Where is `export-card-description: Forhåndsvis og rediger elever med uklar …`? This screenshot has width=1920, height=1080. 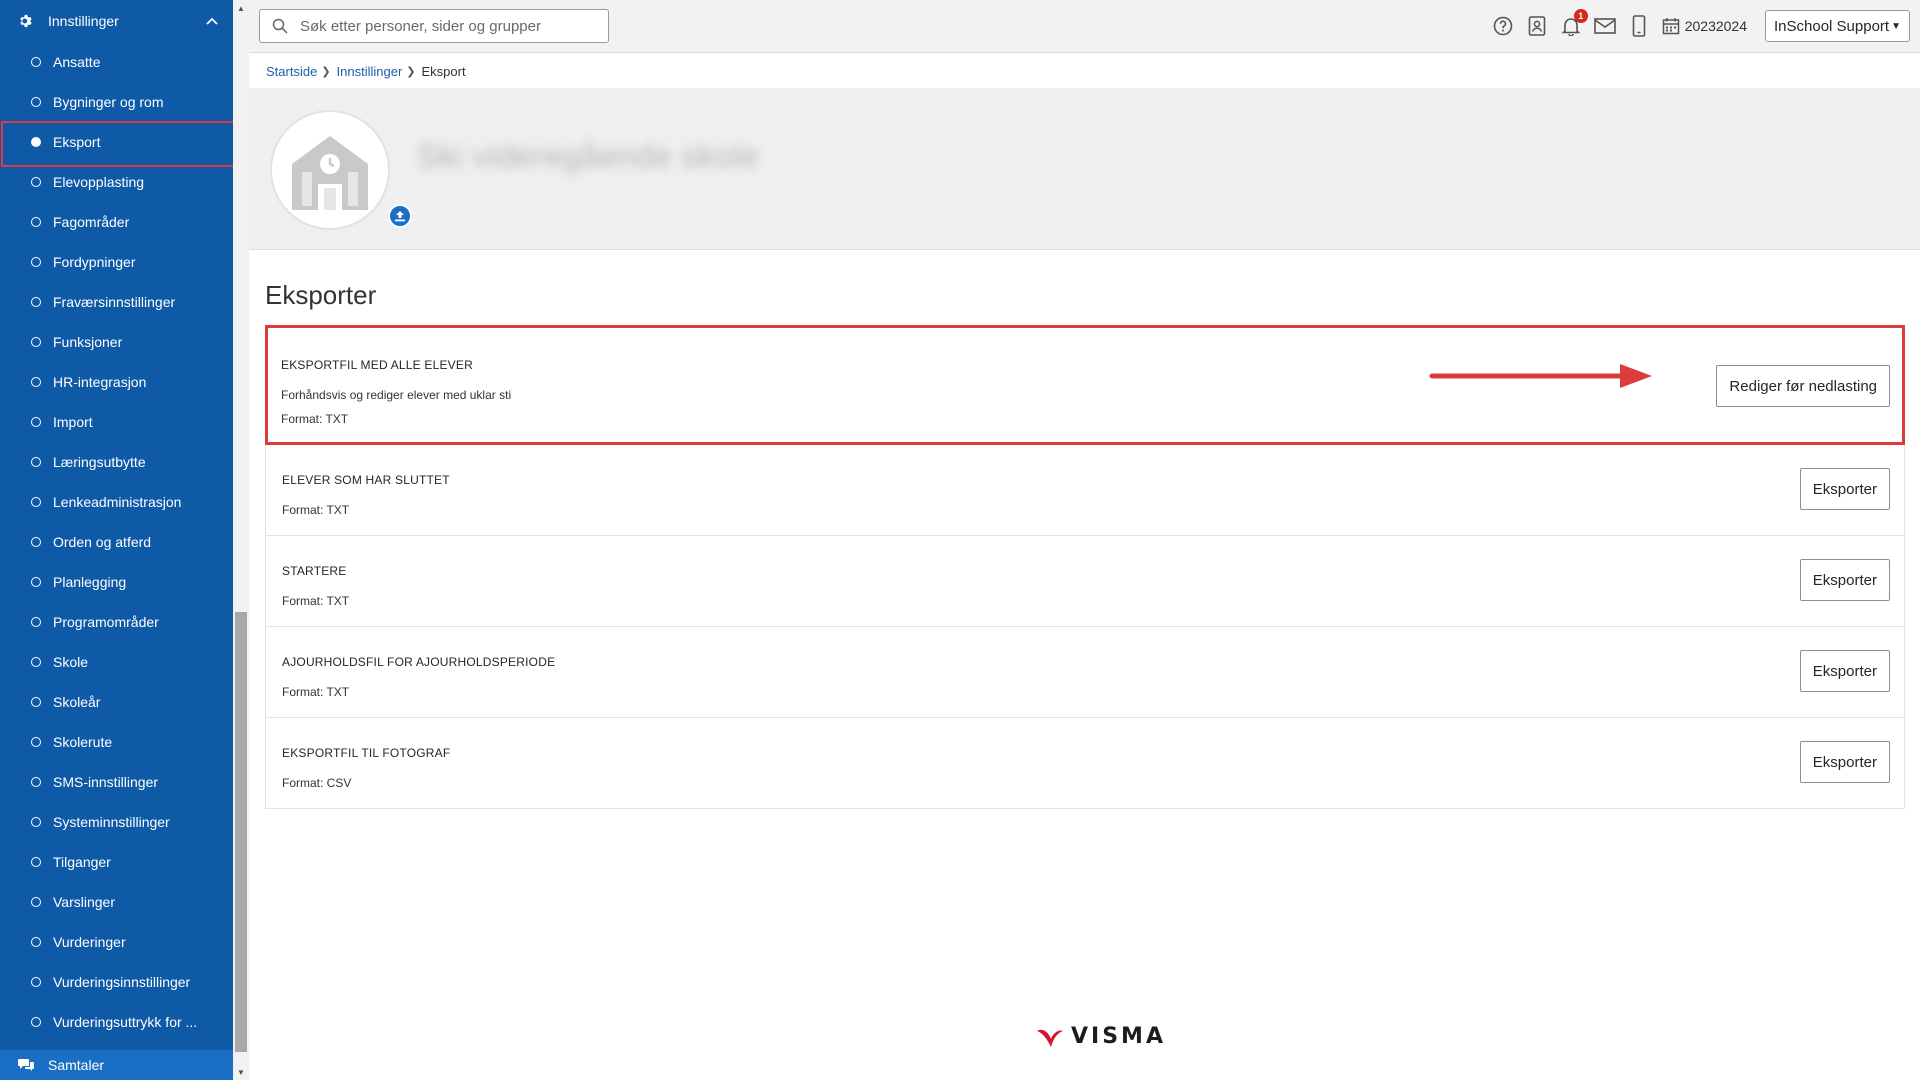 export-card-description: Forhåndsvis og rediger elever med uklar … is located at coordinates (396, 395).